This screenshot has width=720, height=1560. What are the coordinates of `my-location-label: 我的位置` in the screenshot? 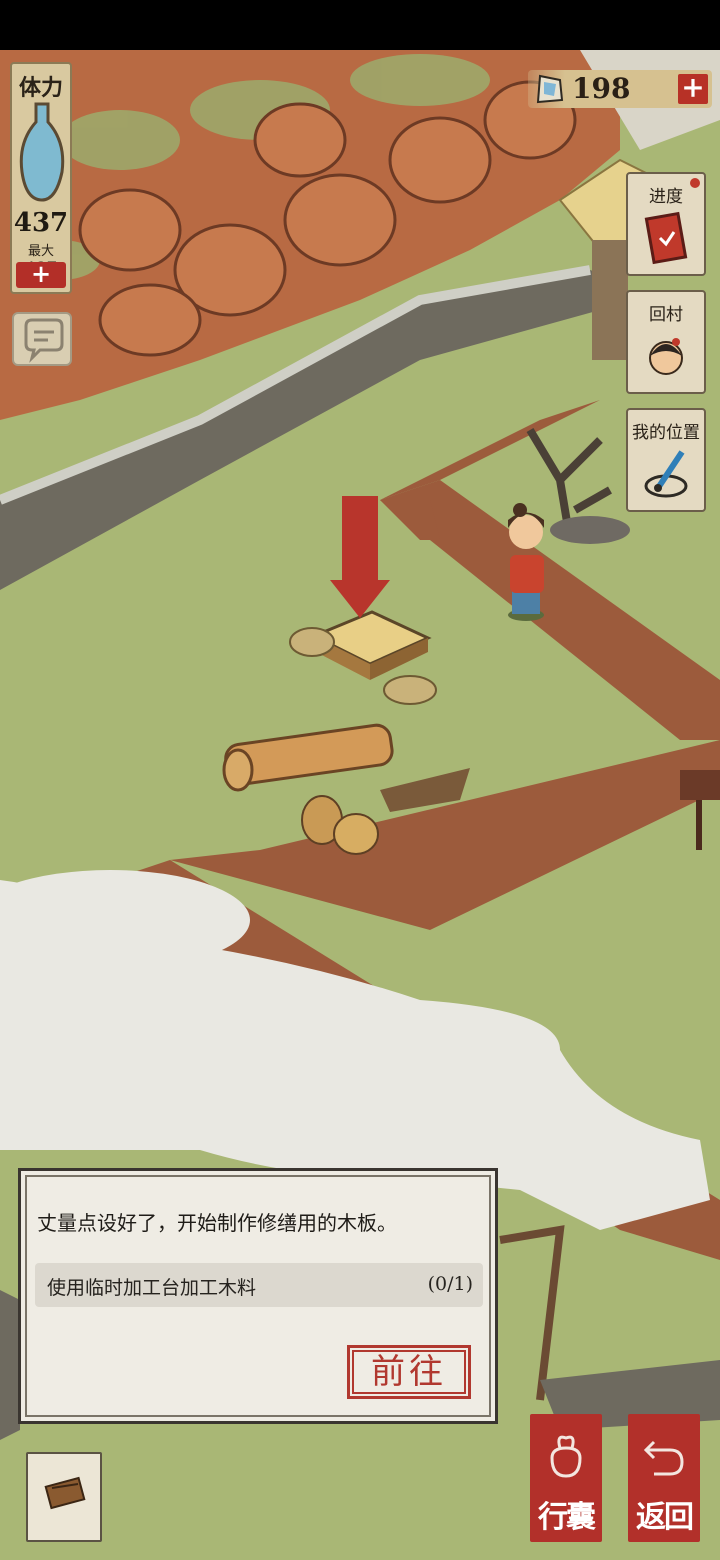 It's located at (666, 433).